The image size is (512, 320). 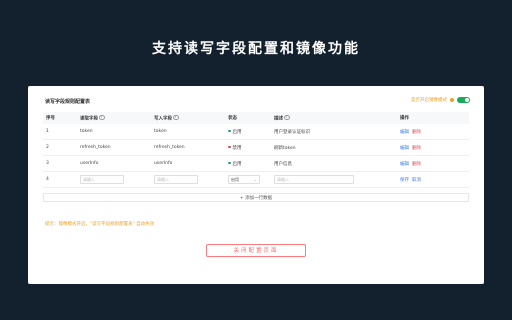 I want to click on col-actions: 操作, so click(x=433, y=118).